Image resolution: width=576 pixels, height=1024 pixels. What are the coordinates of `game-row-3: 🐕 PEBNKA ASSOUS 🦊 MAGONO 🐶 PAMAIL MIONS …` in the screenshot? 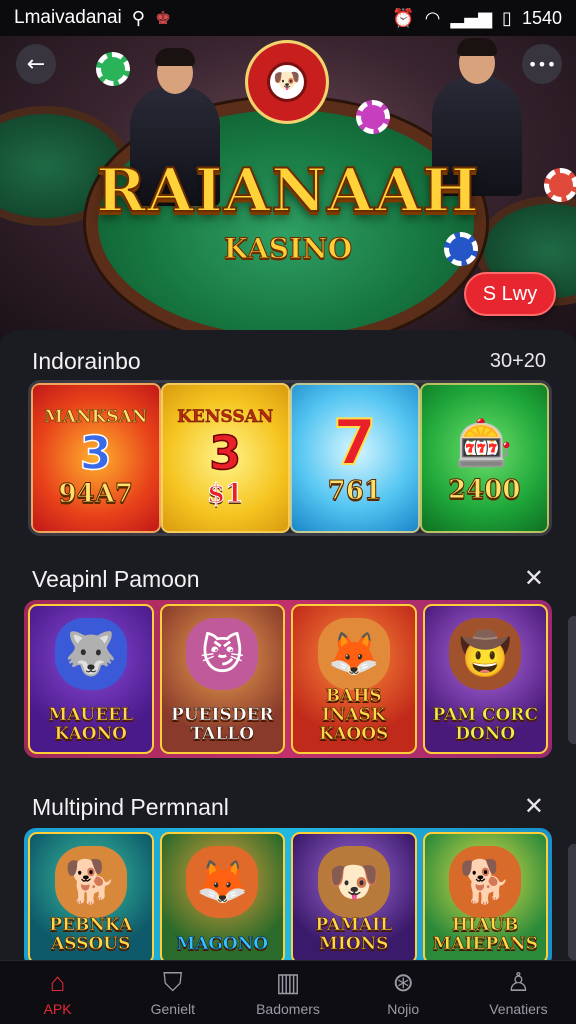 It's located at (288, 898).